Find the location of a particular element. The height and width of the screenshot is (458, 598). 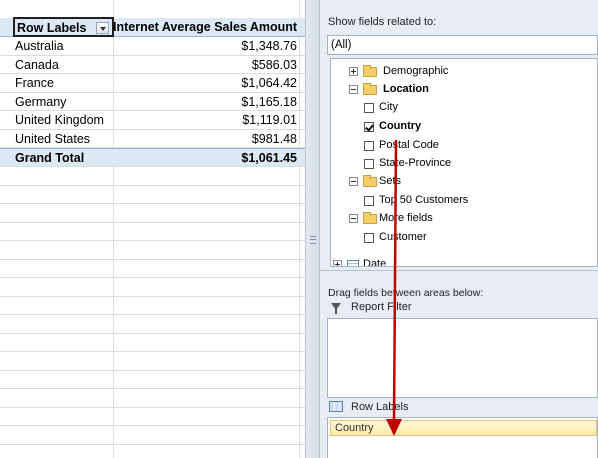

row-labels-header-cell: Row Labels is located at coordinates (63, 27).